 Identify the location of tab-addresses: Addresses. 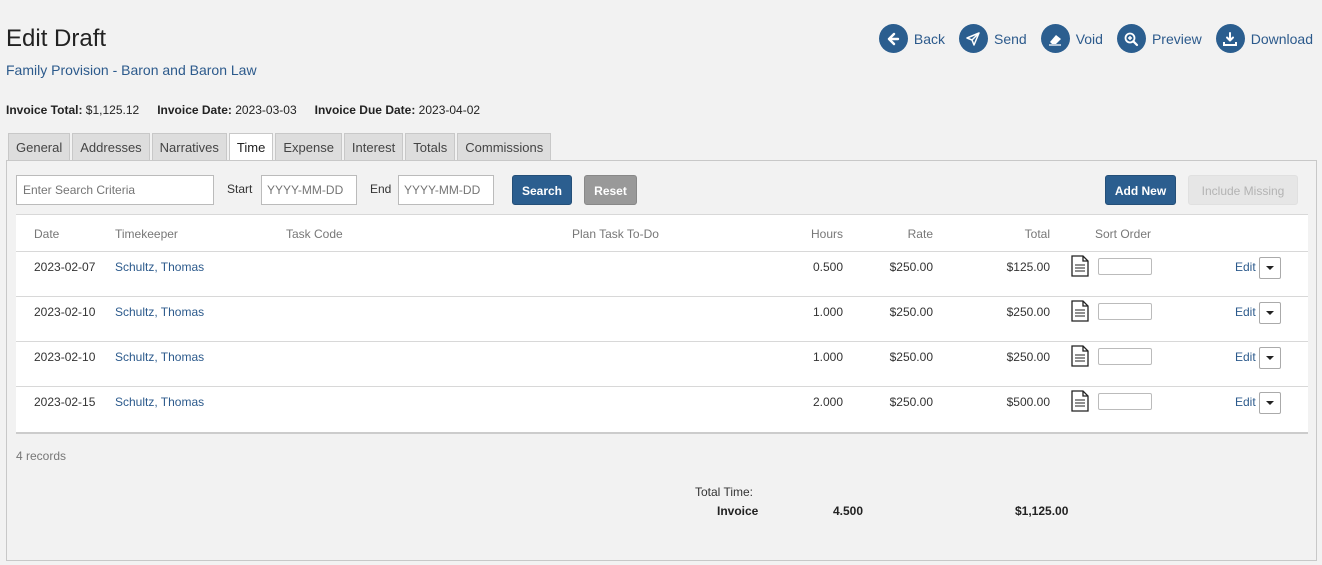
(111, 146).